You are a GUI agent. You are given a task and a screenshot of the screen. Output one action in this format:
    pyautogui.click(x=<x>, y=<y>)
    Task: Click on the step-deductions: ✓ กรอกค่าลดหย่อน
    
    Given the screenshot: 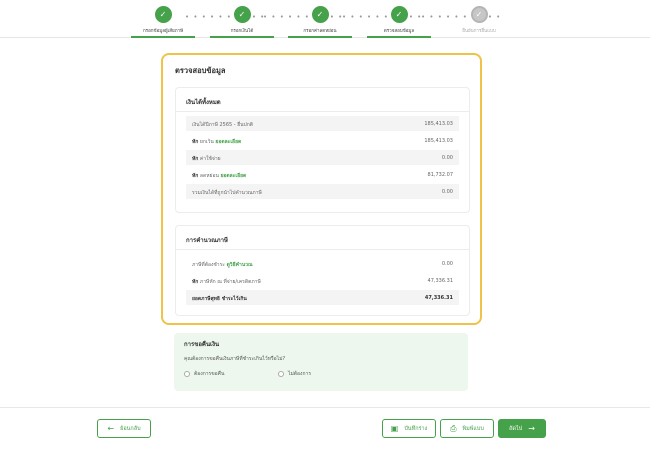 What is the action you would take?
    pyautogui.click(x=320, y=22)
    